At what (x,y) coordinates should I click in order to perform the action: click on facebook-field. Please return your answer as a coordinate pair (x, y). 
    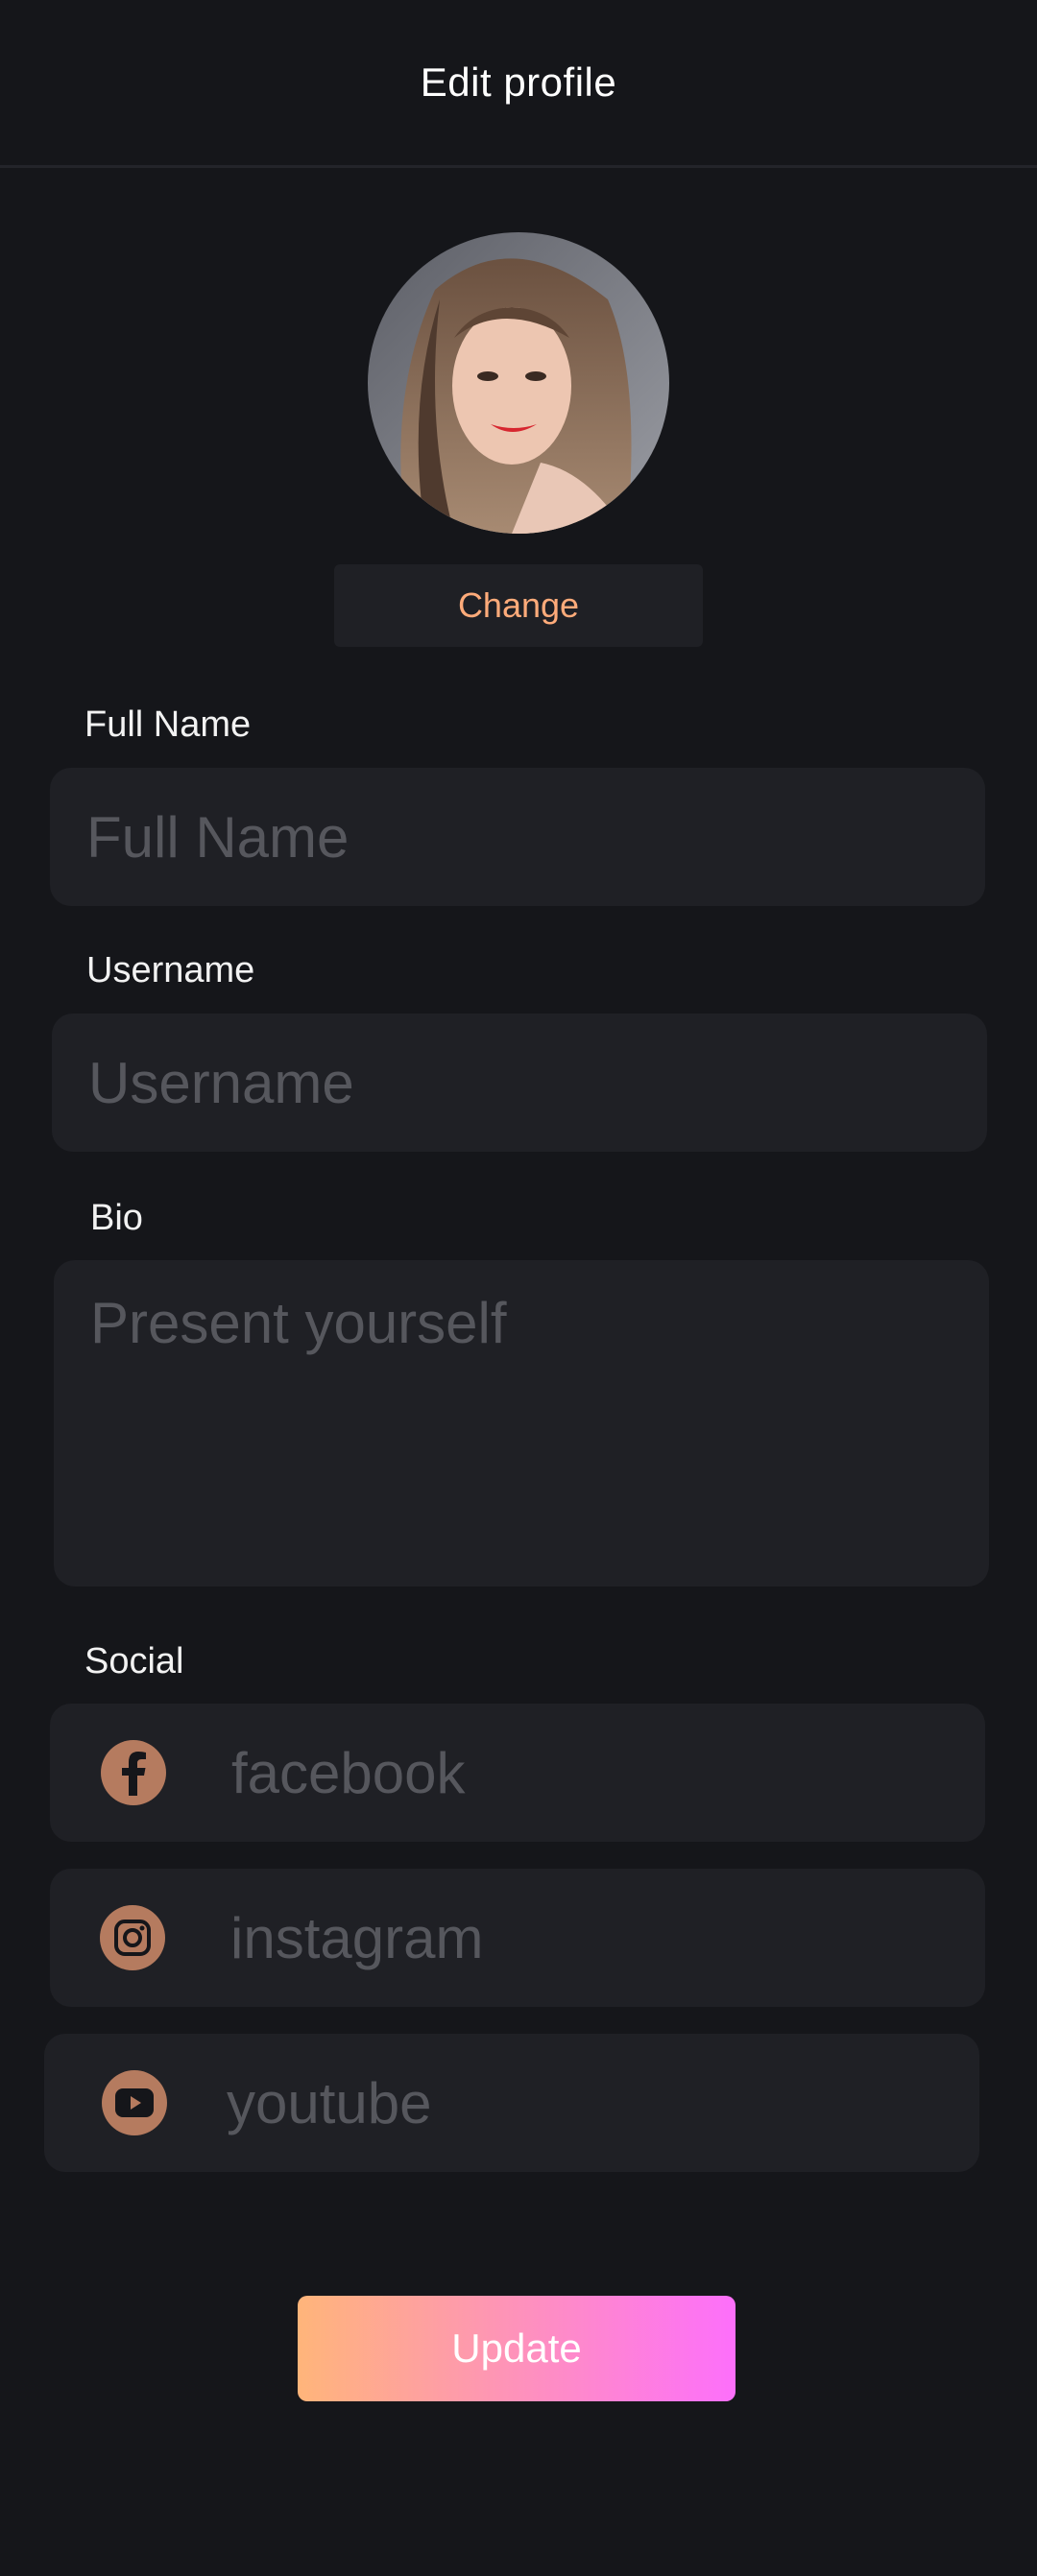
    Looking at the image, I should click on (517, 1773).